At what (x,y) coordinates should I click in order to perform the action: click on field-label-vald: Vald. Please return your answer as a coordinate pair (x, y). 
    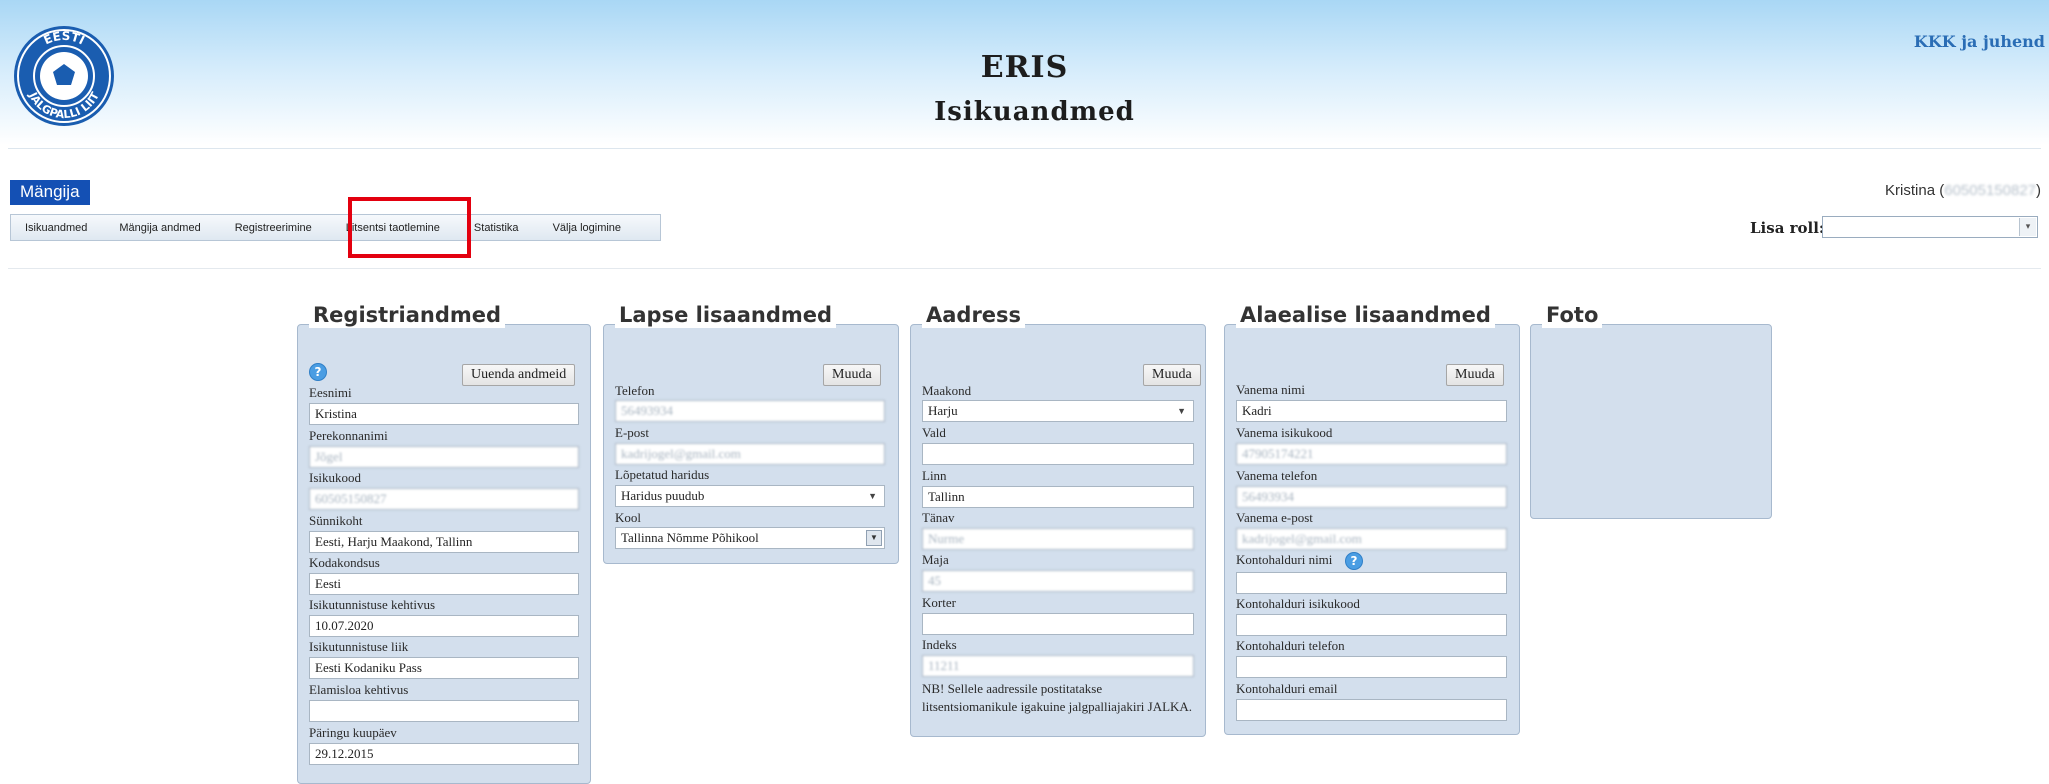
    Looking at the image, I should click on (934, 432).